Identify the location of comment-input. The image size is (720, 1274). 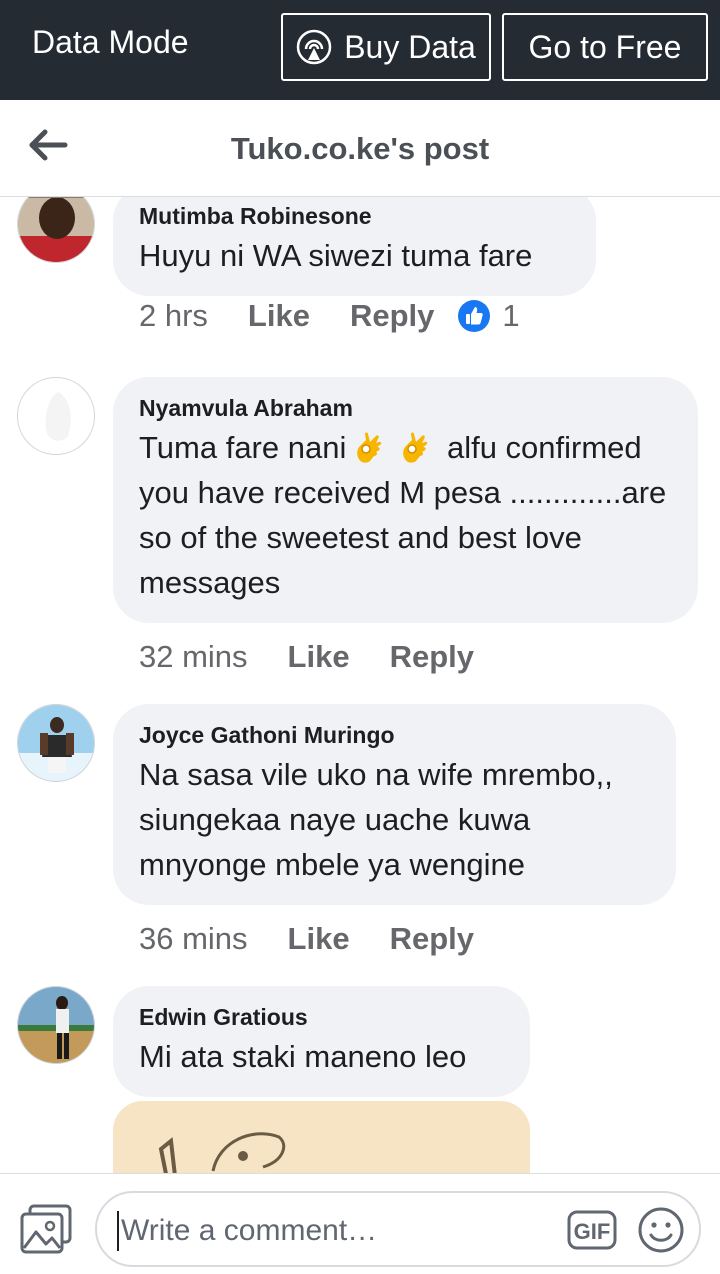
(327, 1231).